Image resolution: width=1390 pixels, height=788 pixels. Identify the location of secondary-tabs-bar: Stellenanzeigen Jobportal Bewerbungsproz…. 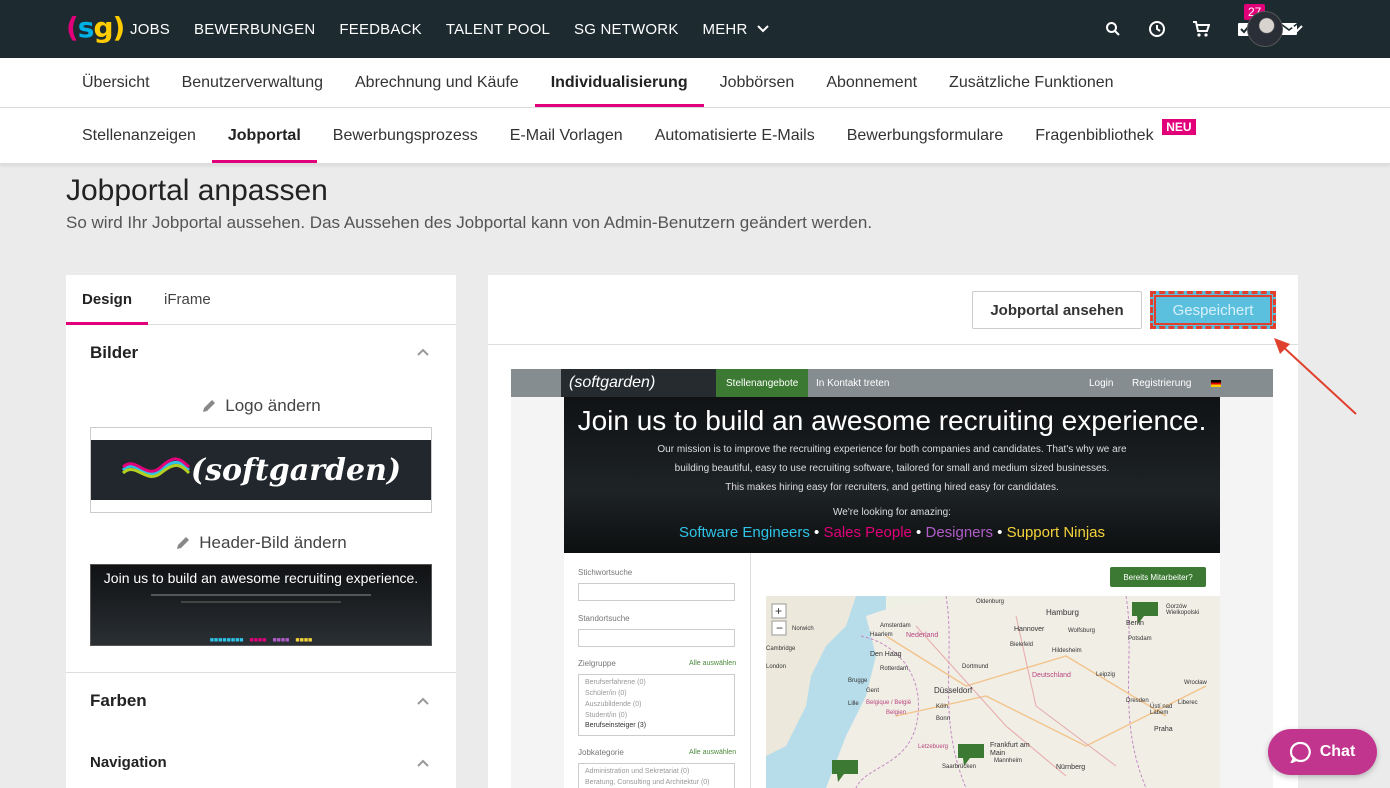
(695, 136).